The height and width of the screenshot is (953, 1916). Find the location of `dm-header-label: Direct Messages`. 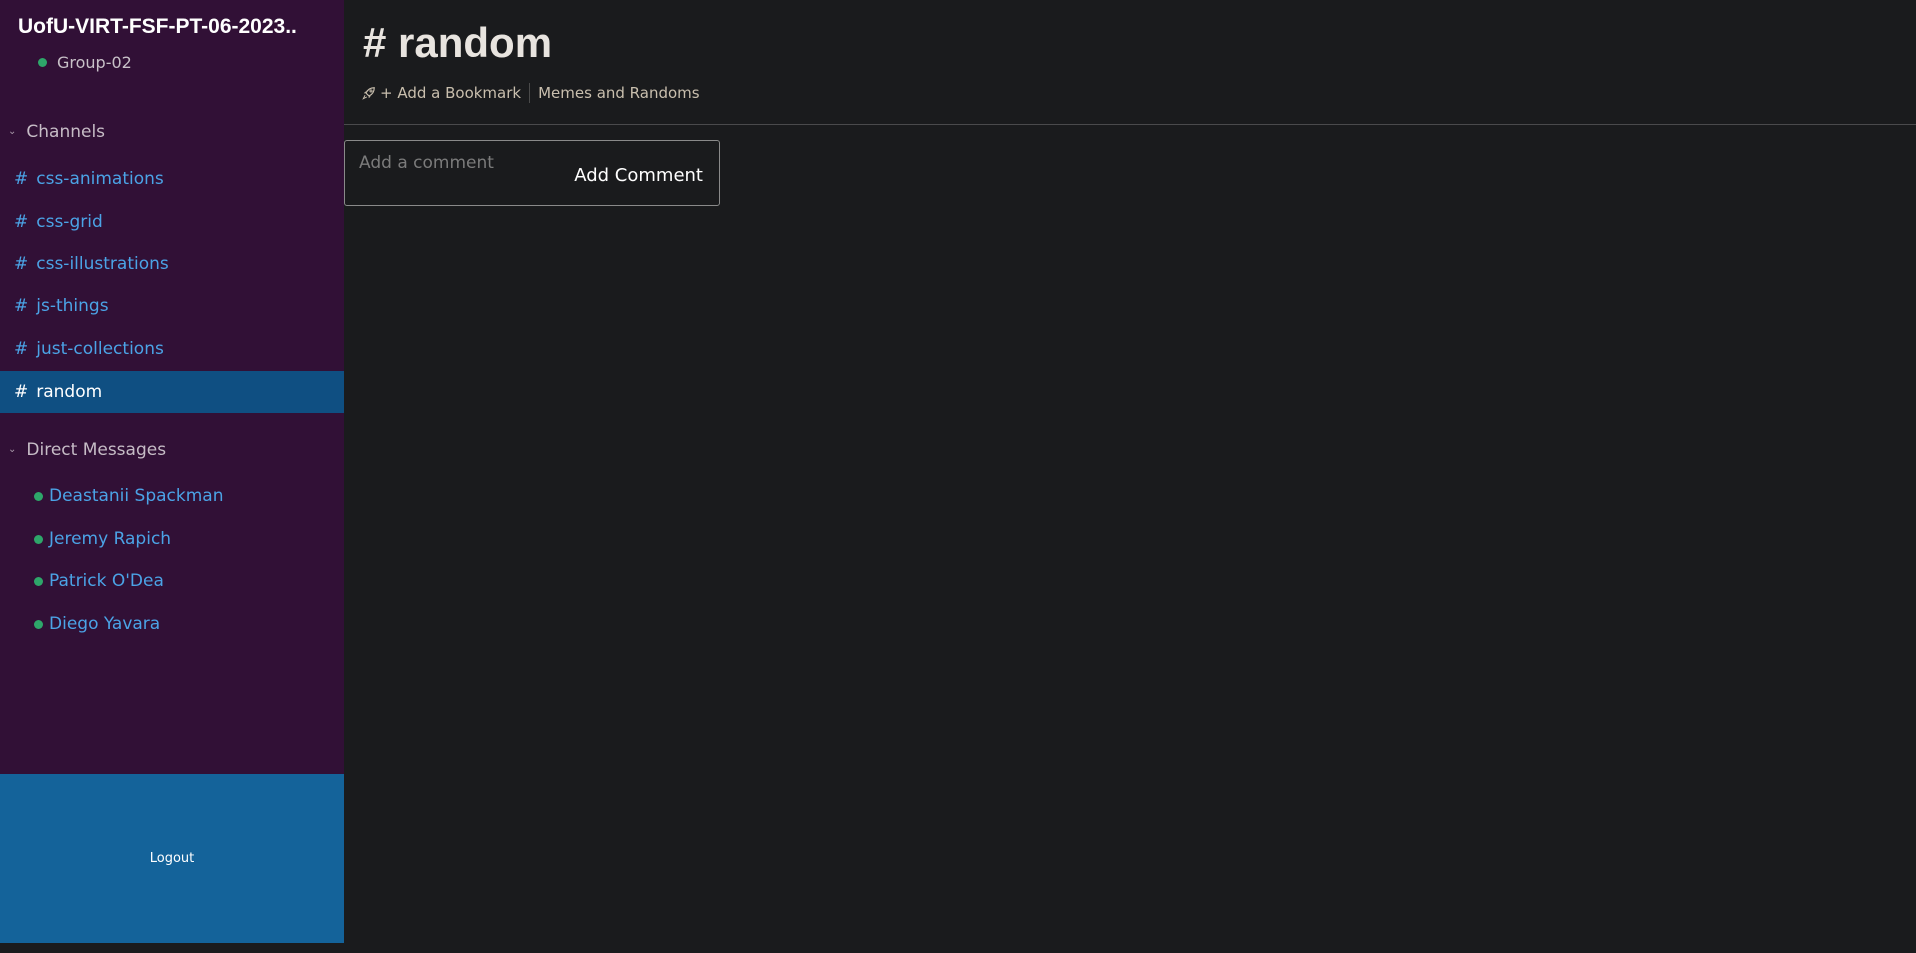

dm-header-label: Direct Messages is located at coordinates (96, 450).